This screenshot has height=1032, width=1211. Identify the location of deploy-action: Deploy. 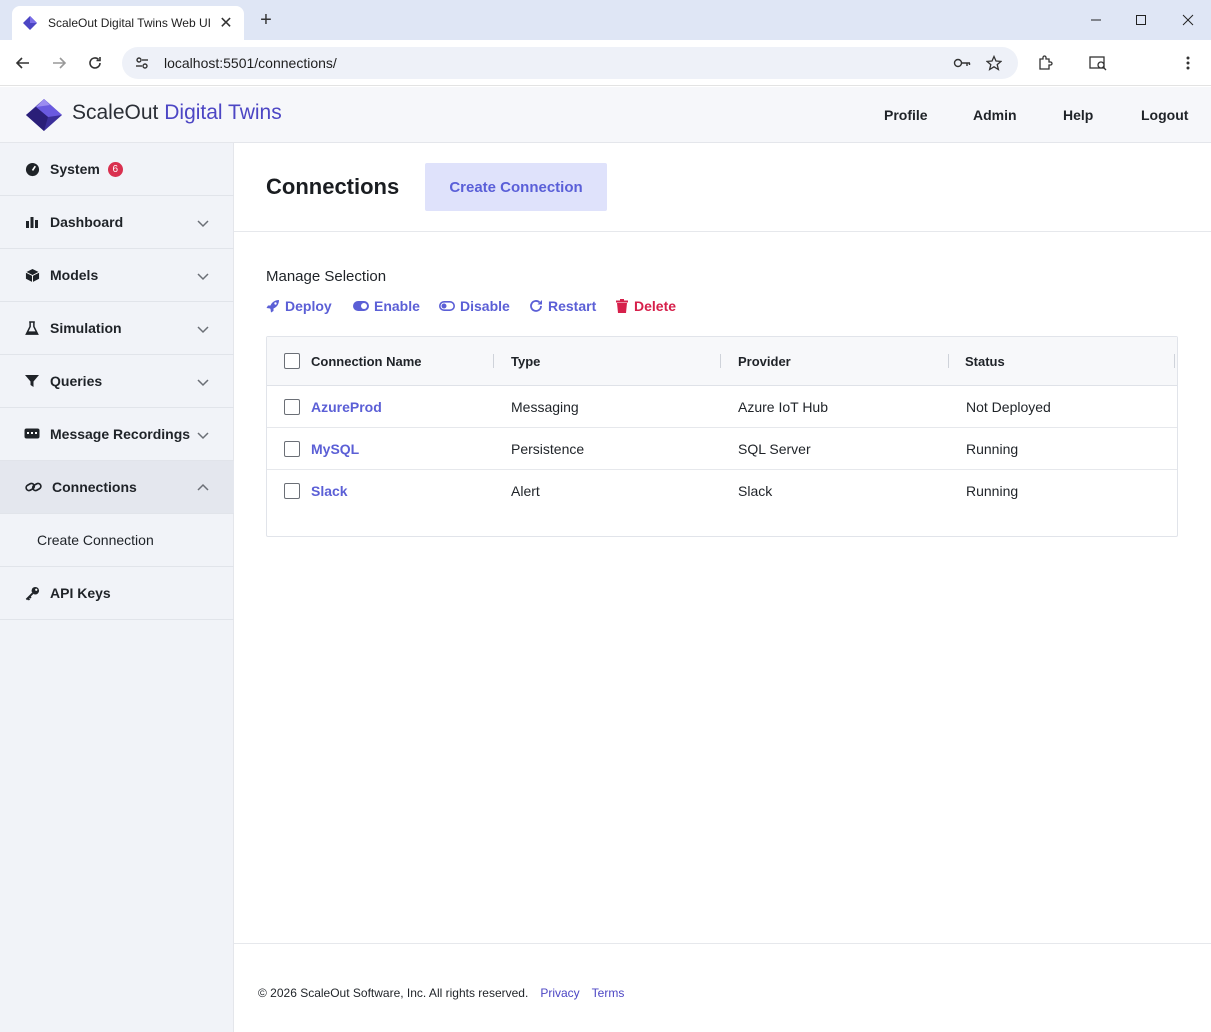
(299, 306).